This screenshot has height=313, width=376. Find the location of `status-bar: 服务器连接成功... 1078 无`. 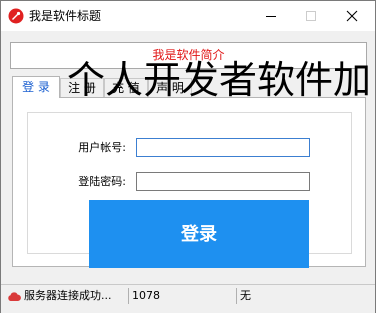

status-bar: 服务器连接成功... 1078 无 is located at coordinates (188, 298).